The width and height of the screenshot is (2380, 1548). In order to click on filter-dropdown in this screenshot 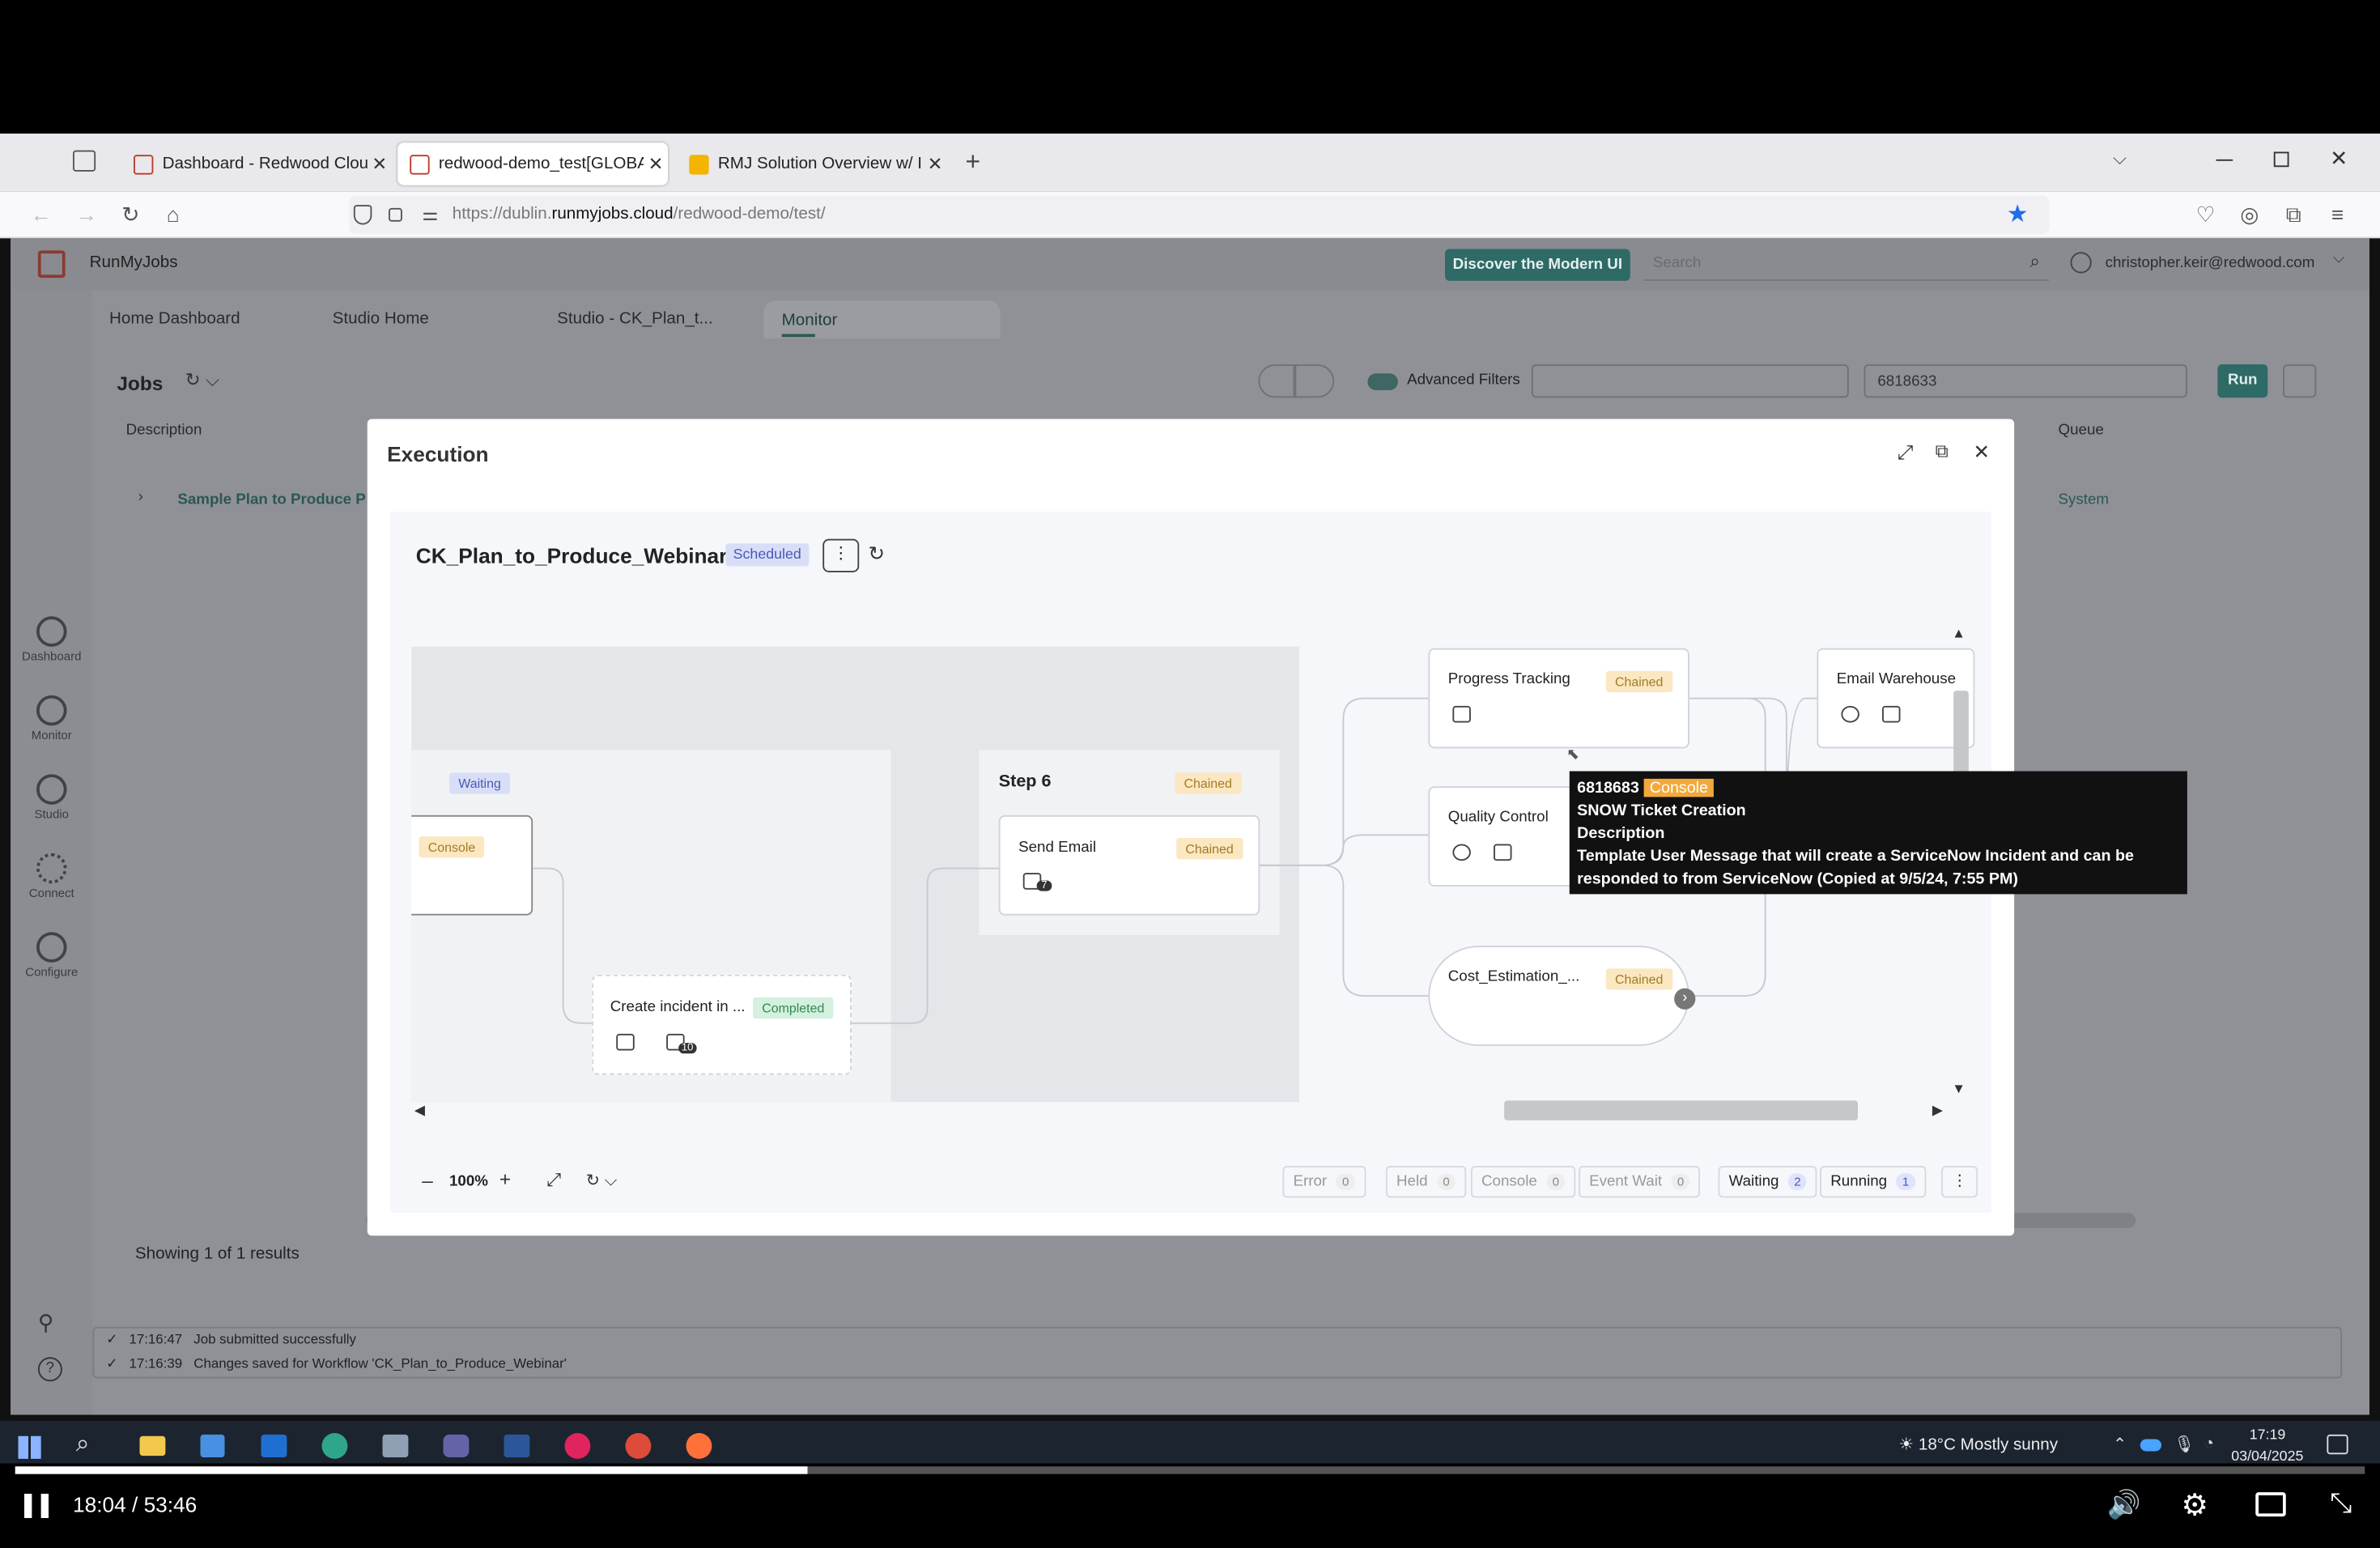, I will do `click(1690, 381)`.